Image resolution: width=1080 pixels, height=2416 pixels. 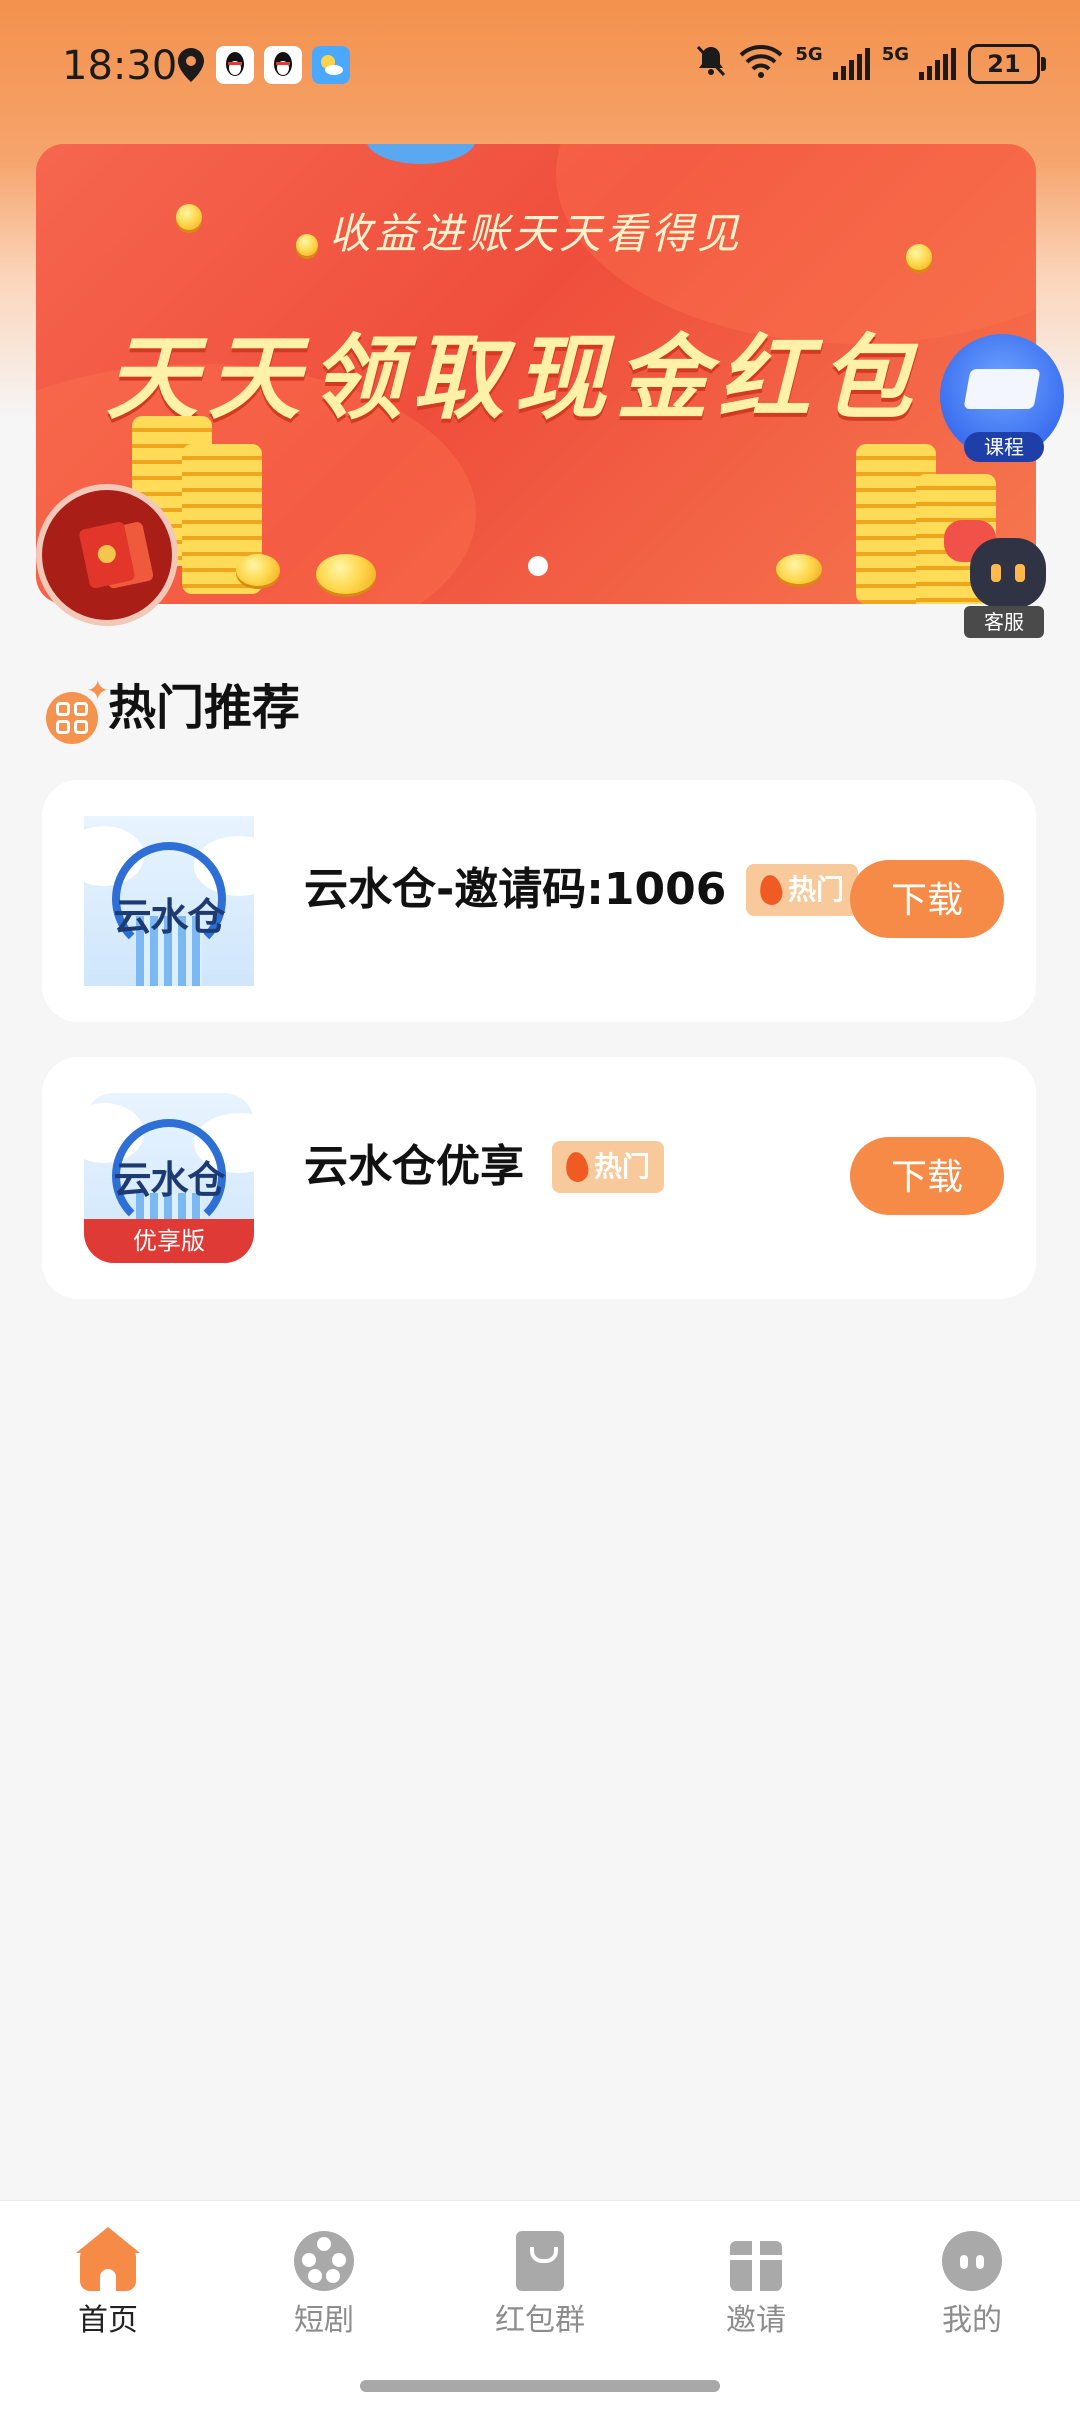 I want to click on nav-item-home: 首页, so click(x=108, y=2284).